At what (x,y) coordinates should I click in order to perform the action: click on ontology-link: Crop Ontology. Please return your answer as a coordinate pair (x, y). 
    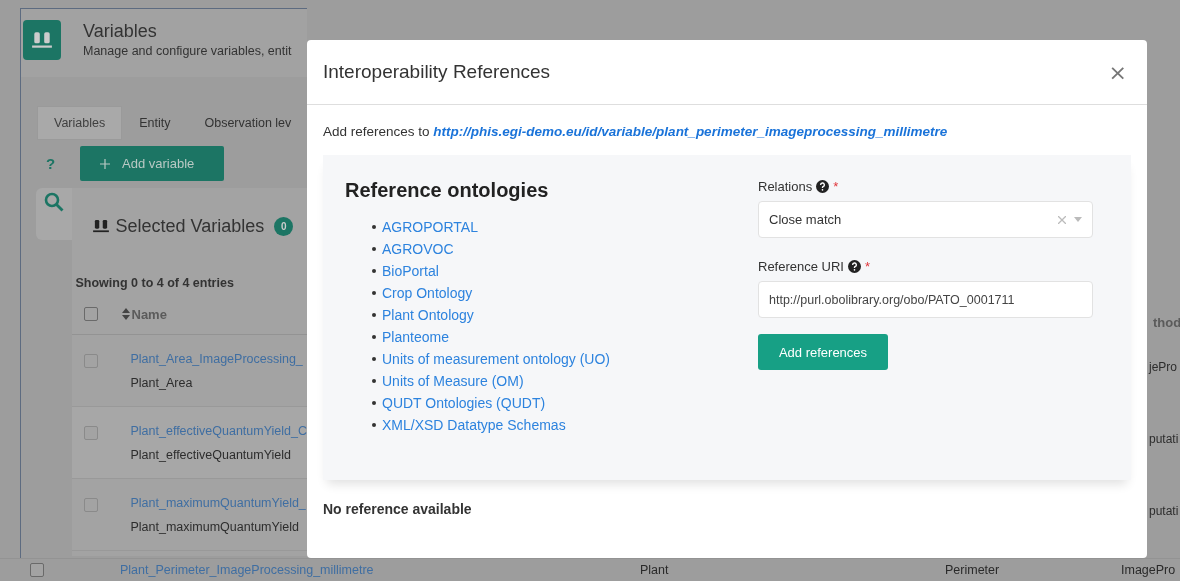
    Looking at the image, I should click on (427, 293).